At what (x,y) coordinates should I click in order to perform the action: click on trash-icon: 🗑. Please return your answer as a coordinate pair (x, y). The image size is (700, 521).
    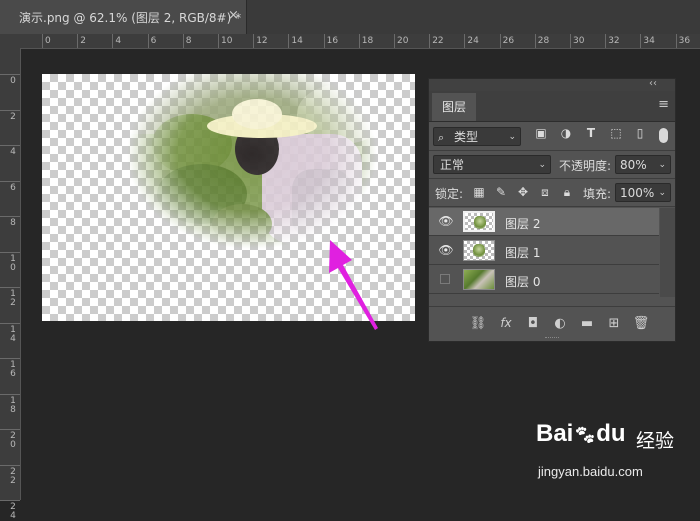
    Looking at the image, I should click on (641, 323).